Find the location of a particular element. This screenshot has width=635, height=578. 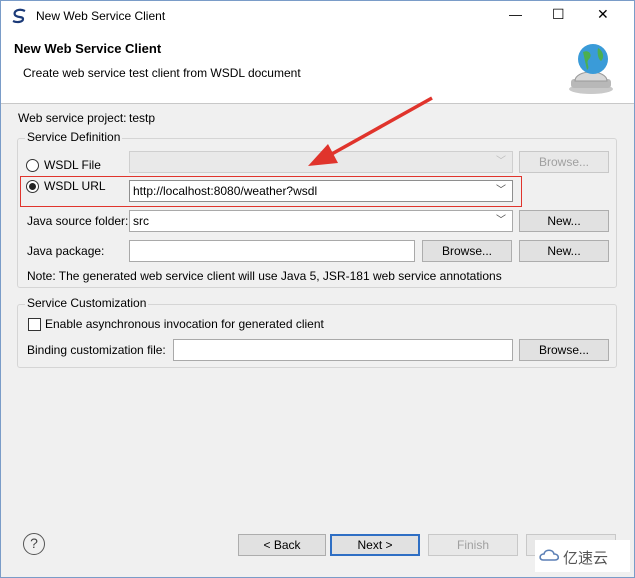

cloud-logo-icon is located at coordinates (549, 555).